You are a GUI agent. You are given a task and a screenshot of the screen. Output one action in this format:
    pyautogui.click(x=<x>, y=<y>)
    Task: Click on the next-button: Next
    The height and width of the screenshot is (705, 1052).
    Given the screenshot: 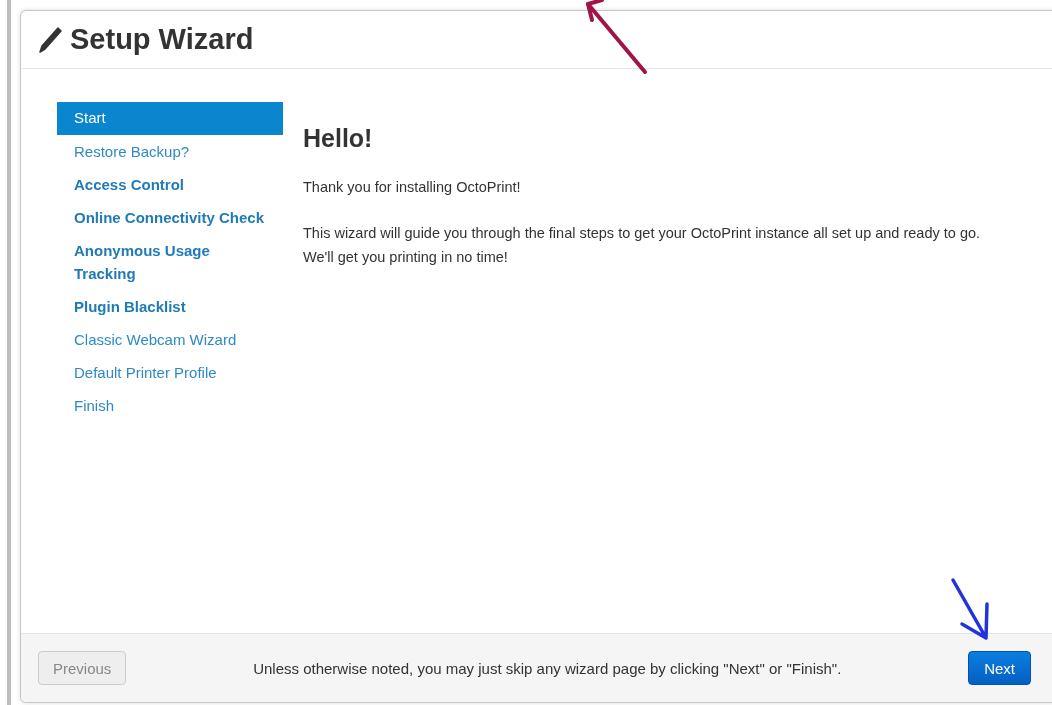 What is the action you would take?
    pyautogui.click(x=999, y=668)
    